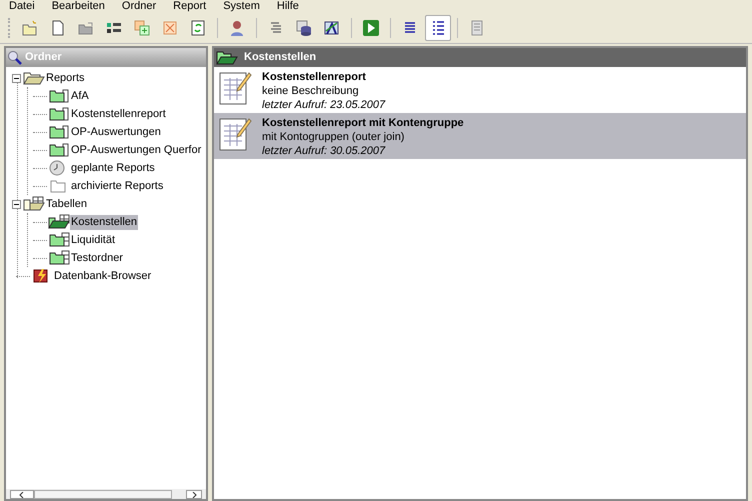 The height and width of the screenshot is (501, 752). I want to click on tree-item: geplante Reports, so click(113, 168).